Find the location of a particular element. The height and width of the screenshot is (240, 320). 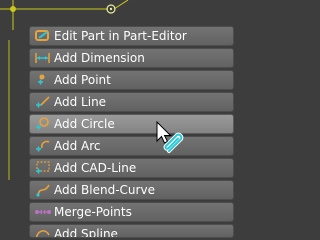

spline-icon is located at coordinates (42, 233).